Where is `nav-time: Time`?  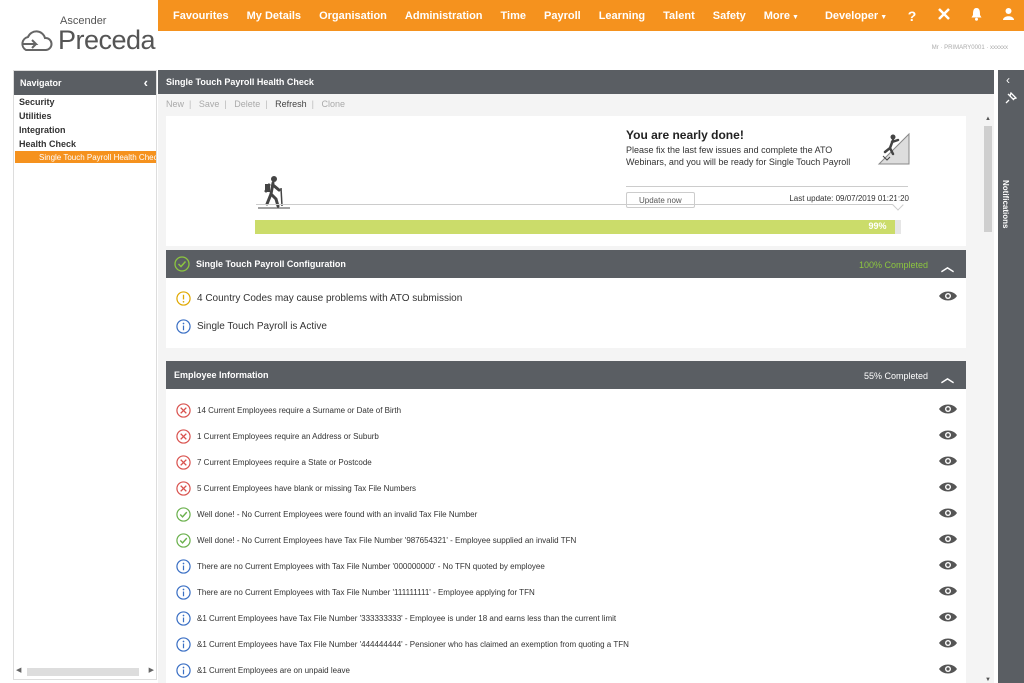 nav-time: Time is located at coordinates (513, 16).